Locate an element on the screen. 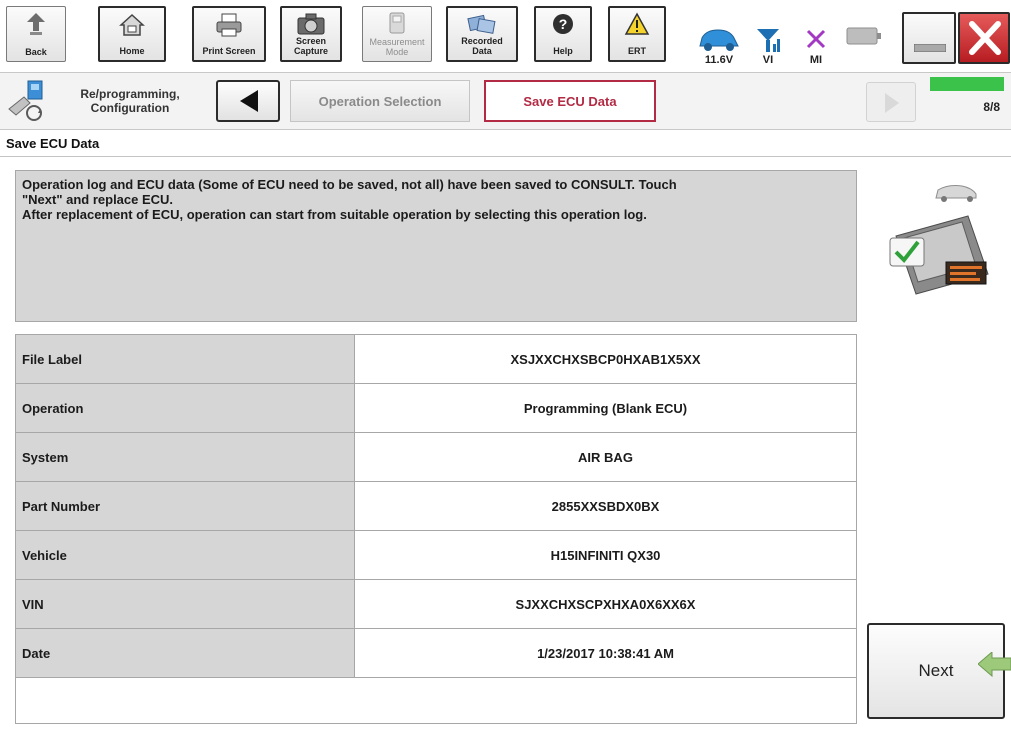  battery-icon is located at coordinates (863, 36).